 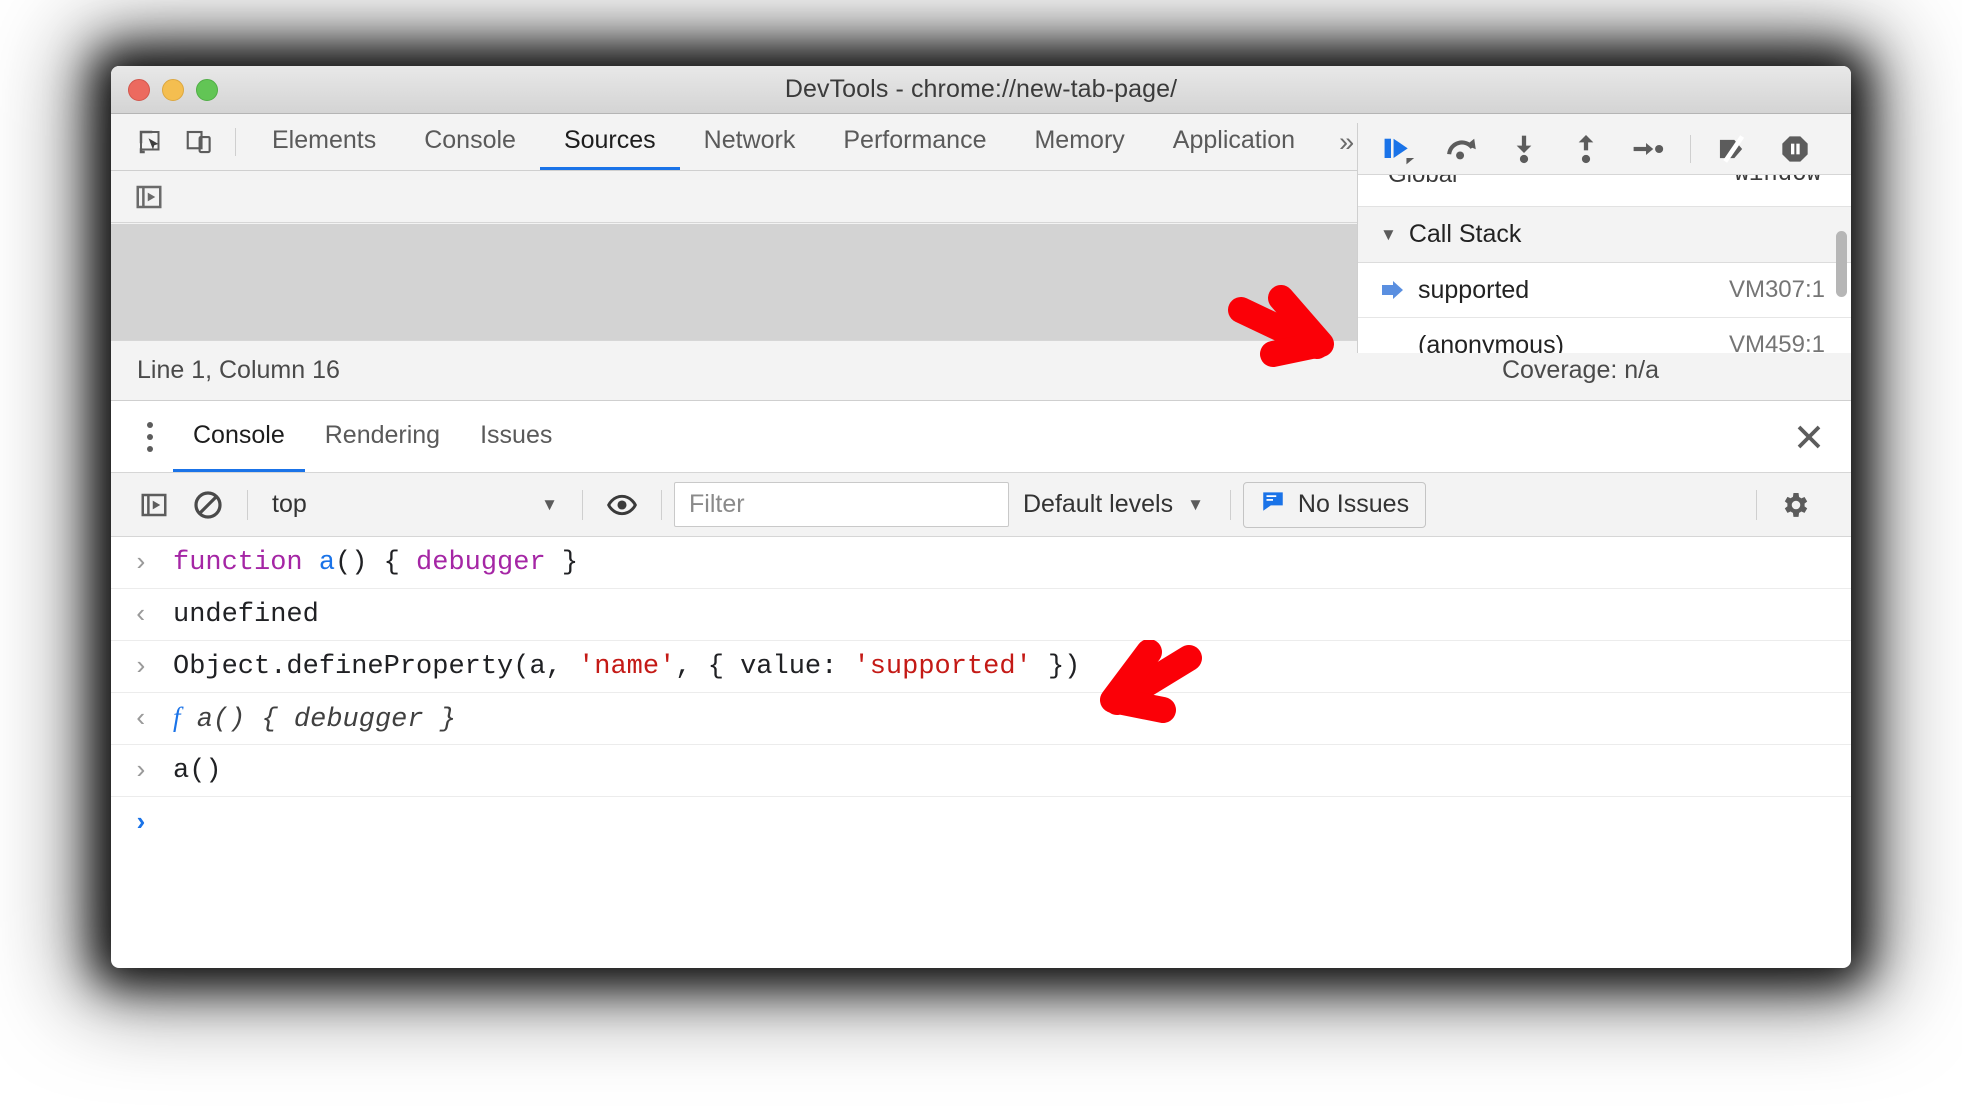 I want to click on tab-network: Network, so click(x=750, y=142).